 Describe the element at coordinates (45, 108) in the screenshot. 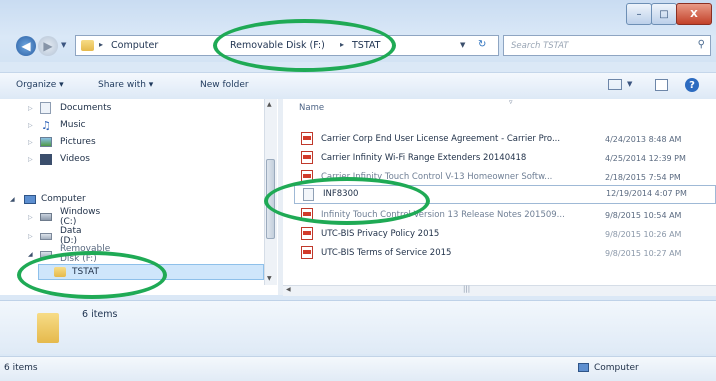

I see `documents-icon` at that location.